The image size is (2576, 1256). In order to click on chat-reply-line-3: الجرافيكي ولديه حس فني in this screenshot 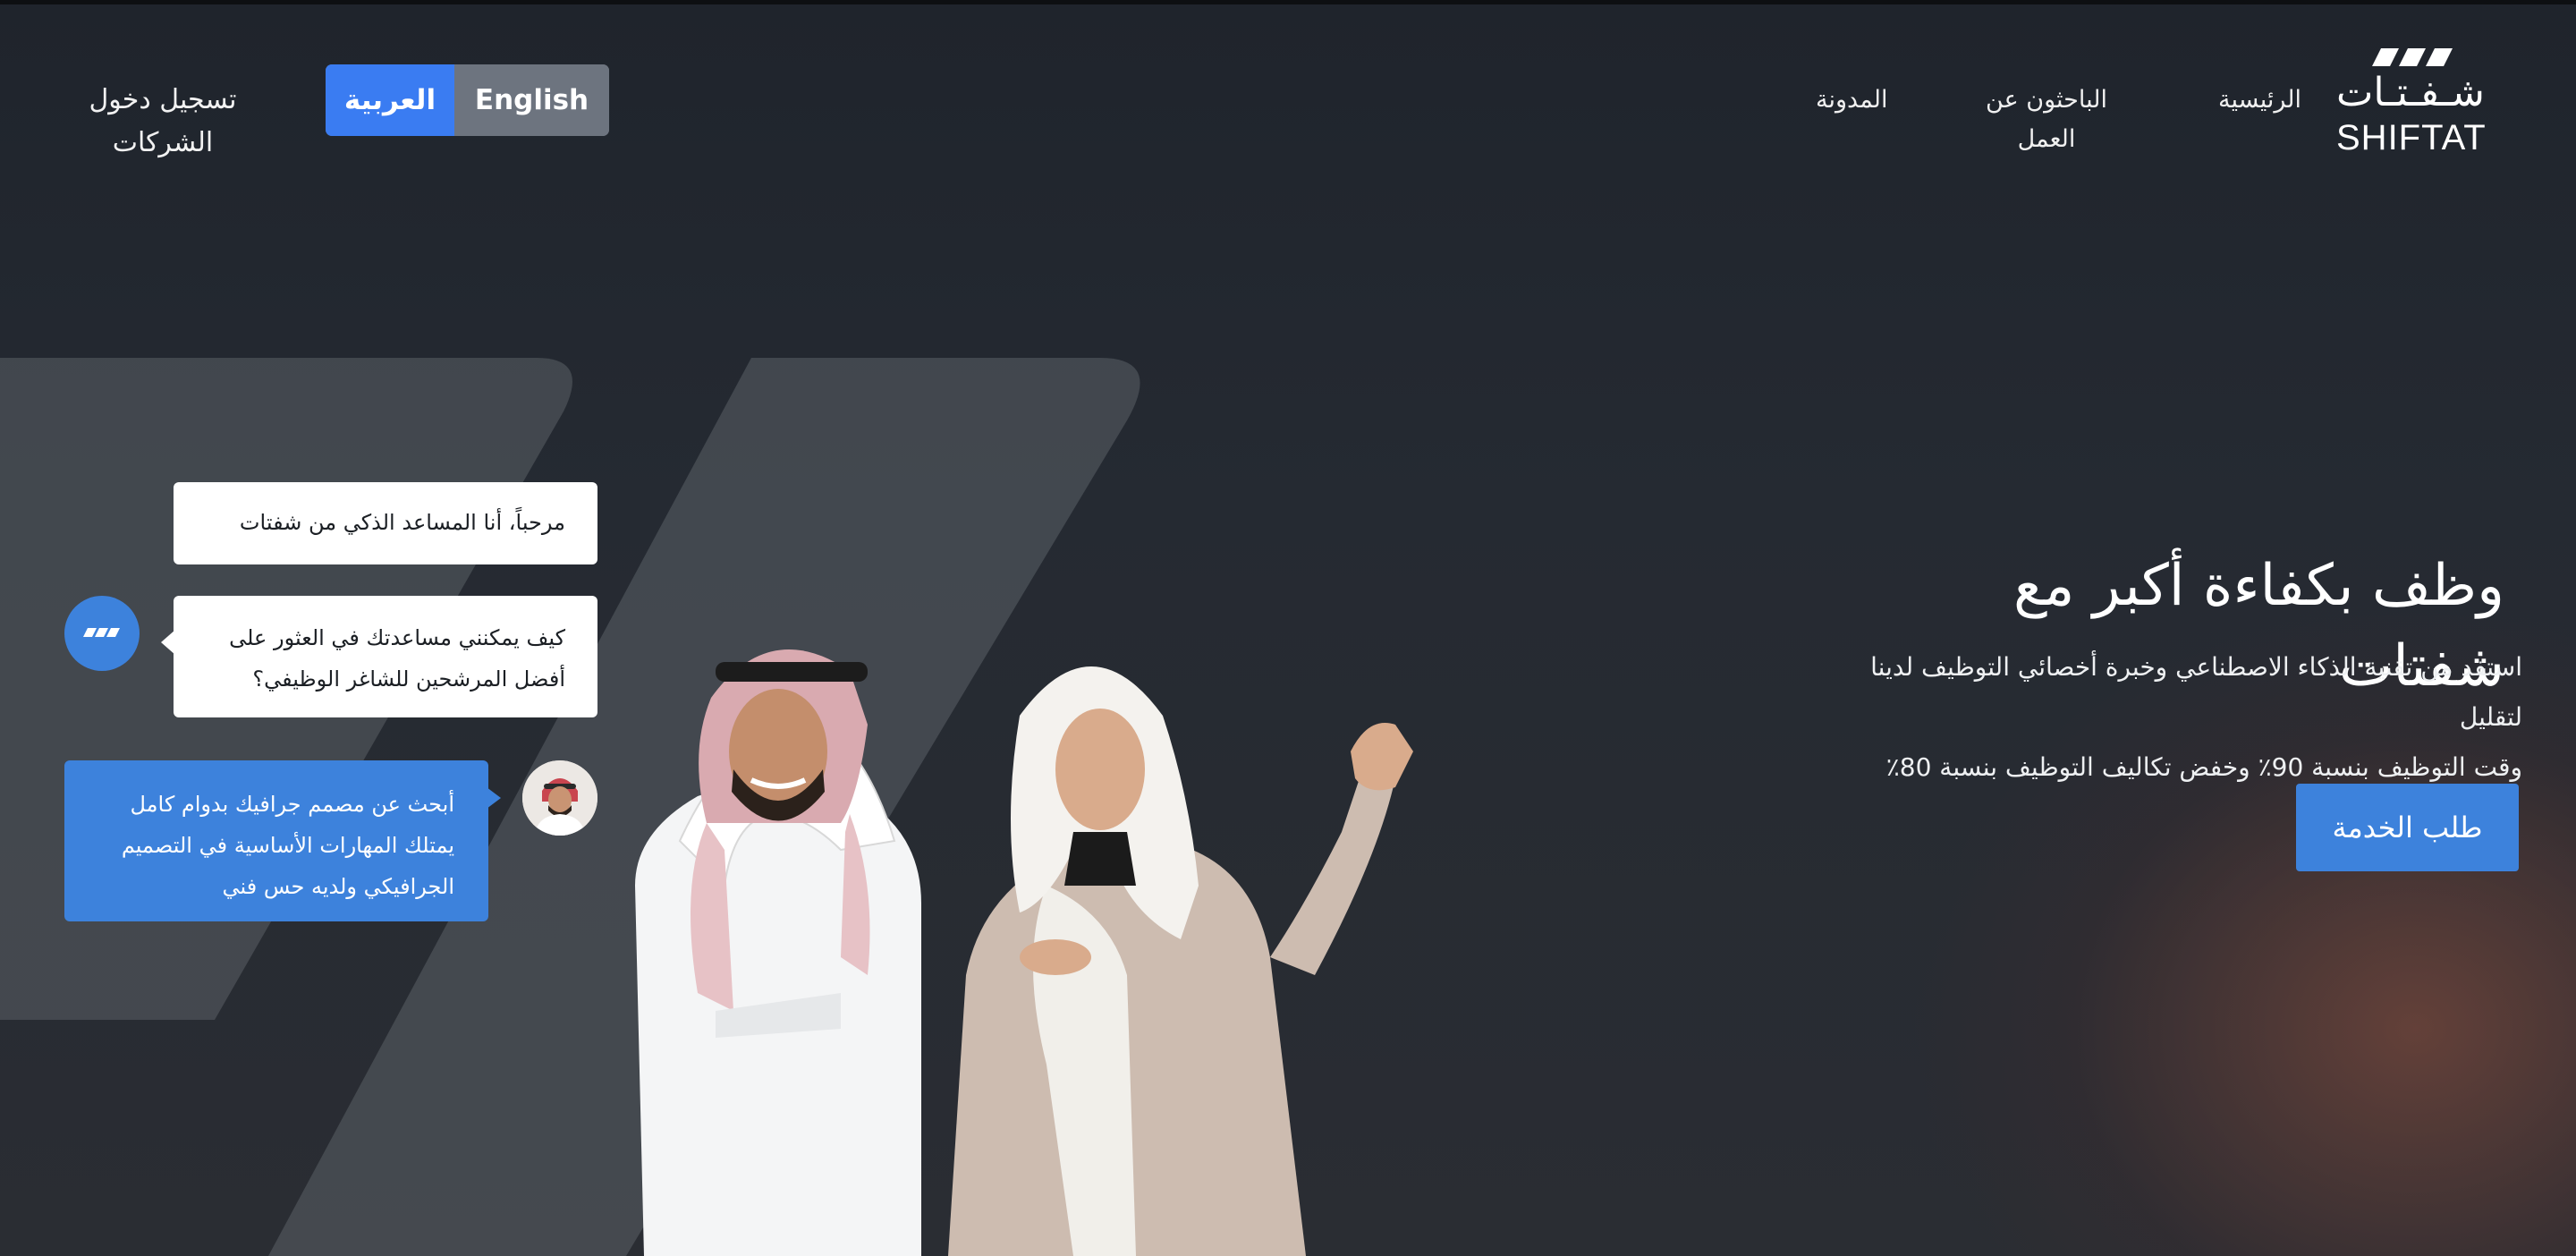, I will do `click(338, 886)`.